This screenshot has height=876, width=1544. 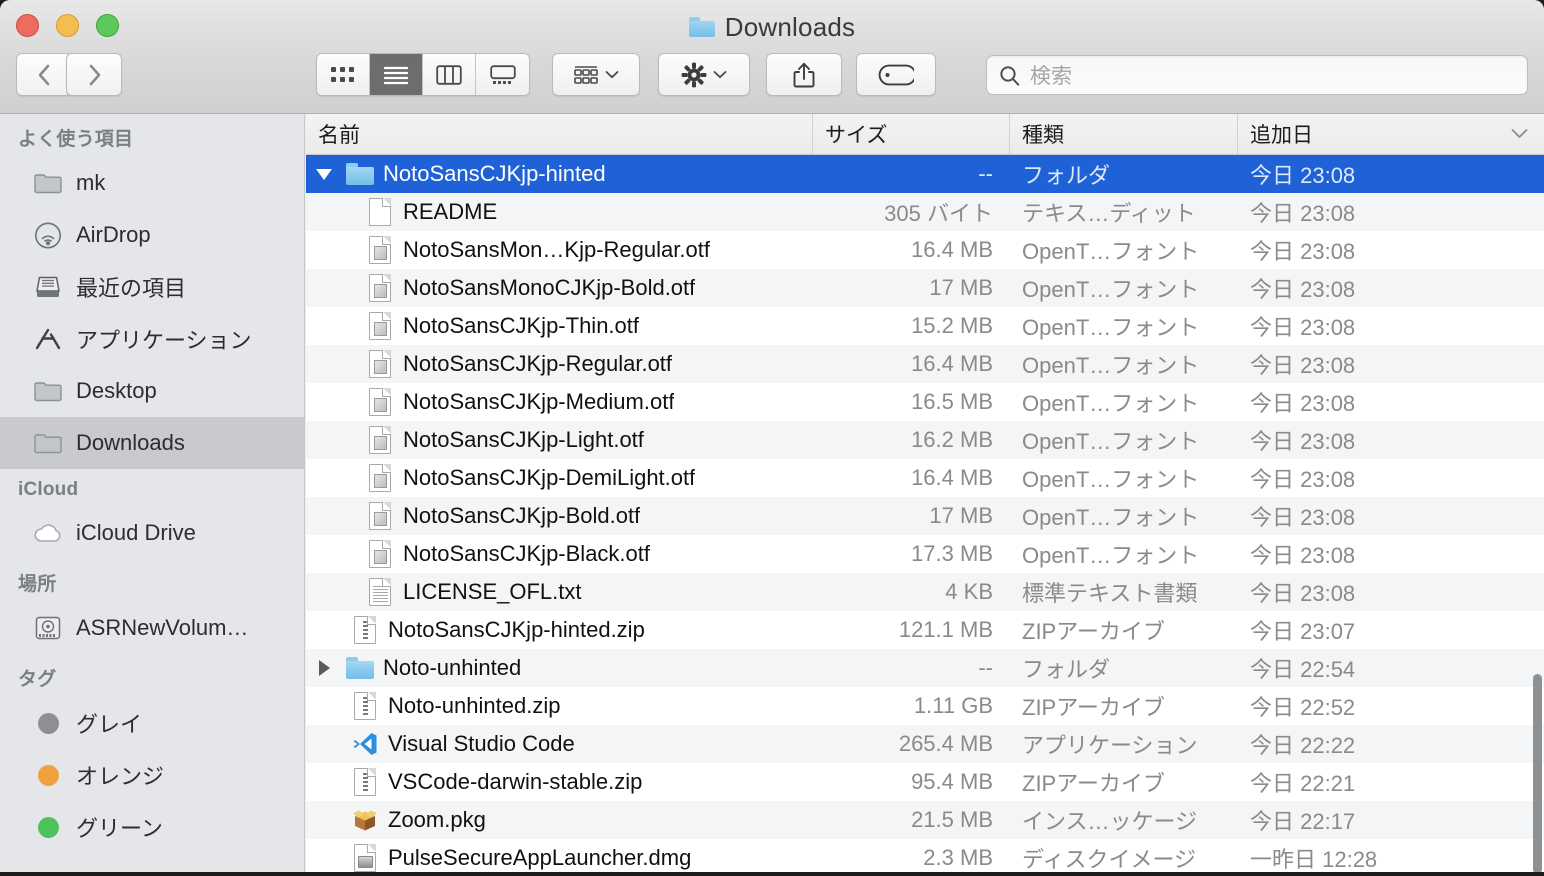 What do you see at coordinates (523, 439) in the screenshot?
I see `file-name: NotoSansCJKjp-Light.otf` at bounding box center [523, 439].